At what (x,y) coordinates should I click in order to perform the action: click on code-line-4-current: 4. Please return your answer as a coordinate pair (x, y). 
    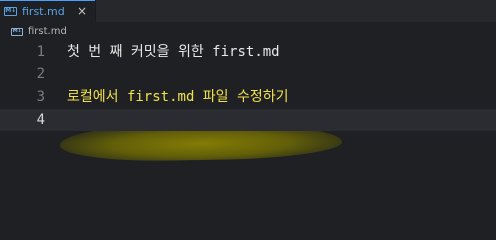
    Looking at the image, I should click on (248, 120).